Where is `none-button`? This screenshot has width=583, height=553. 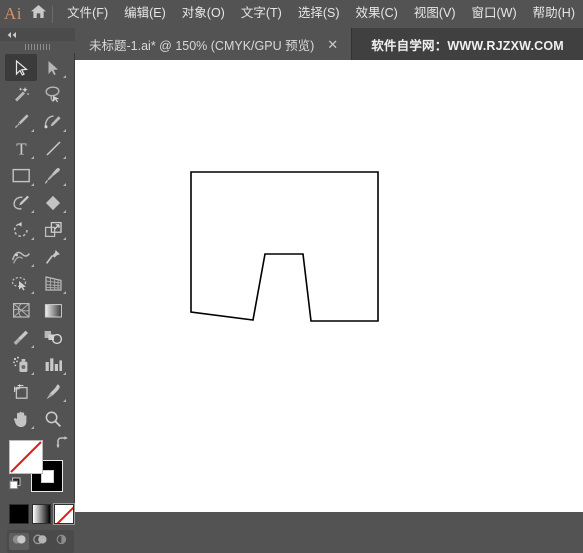
none-button is located at coordinates (64, 514).